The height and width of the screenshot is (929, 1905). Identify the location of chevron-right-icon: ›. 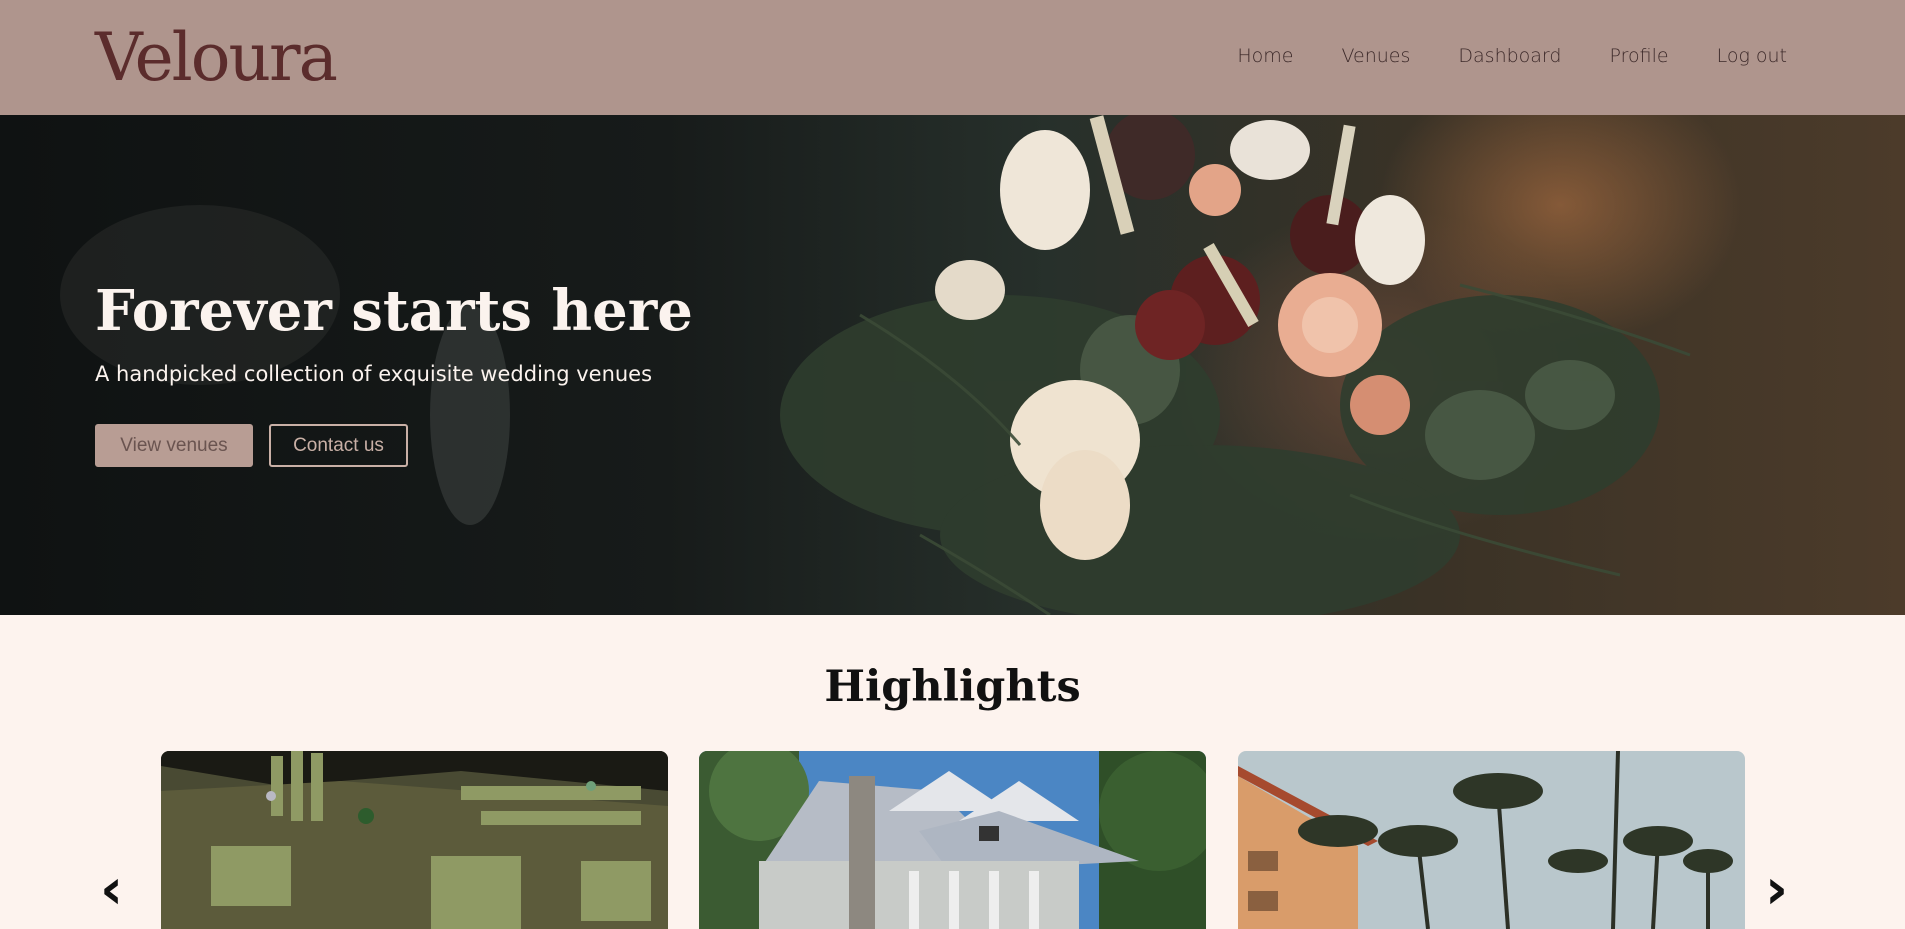
(1785, 890).